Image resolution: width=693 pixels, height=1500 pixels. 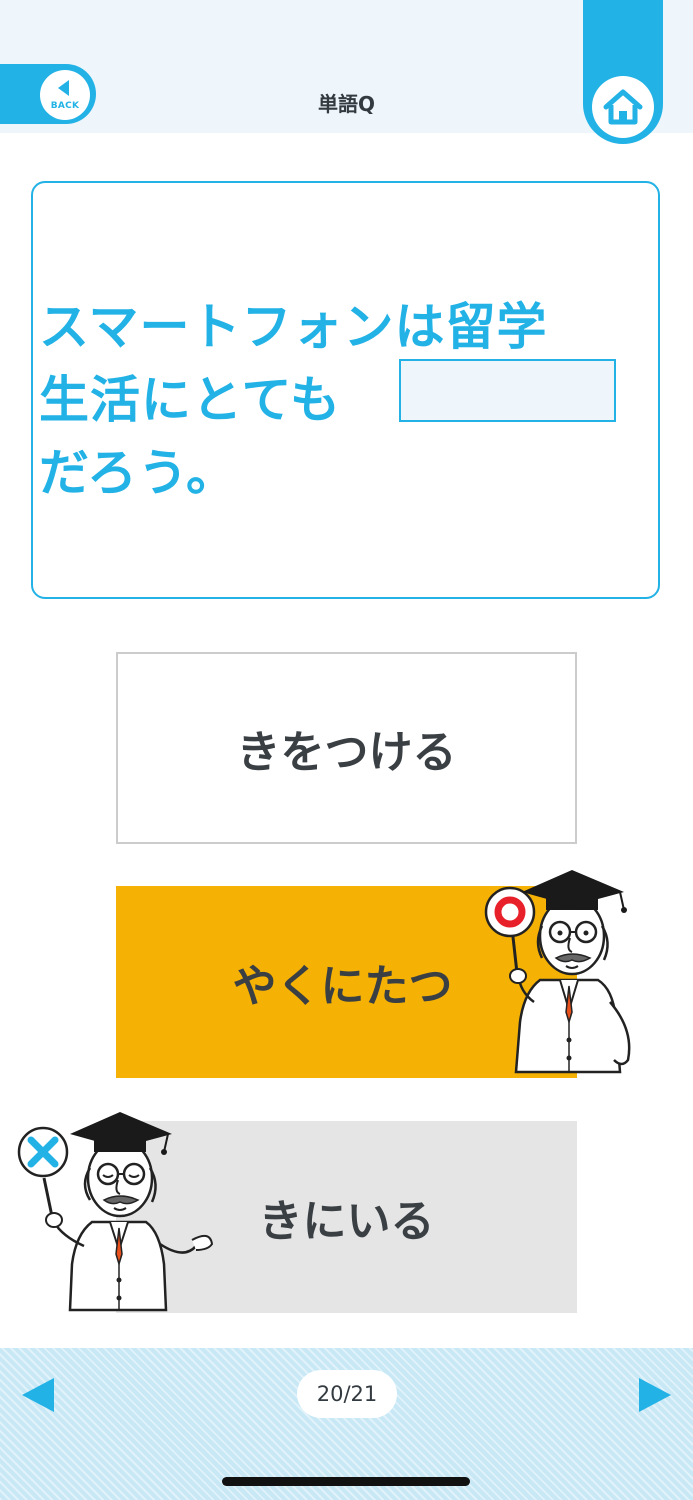 I want to click on choice-label: きをつける, so click(x=346, y=752).